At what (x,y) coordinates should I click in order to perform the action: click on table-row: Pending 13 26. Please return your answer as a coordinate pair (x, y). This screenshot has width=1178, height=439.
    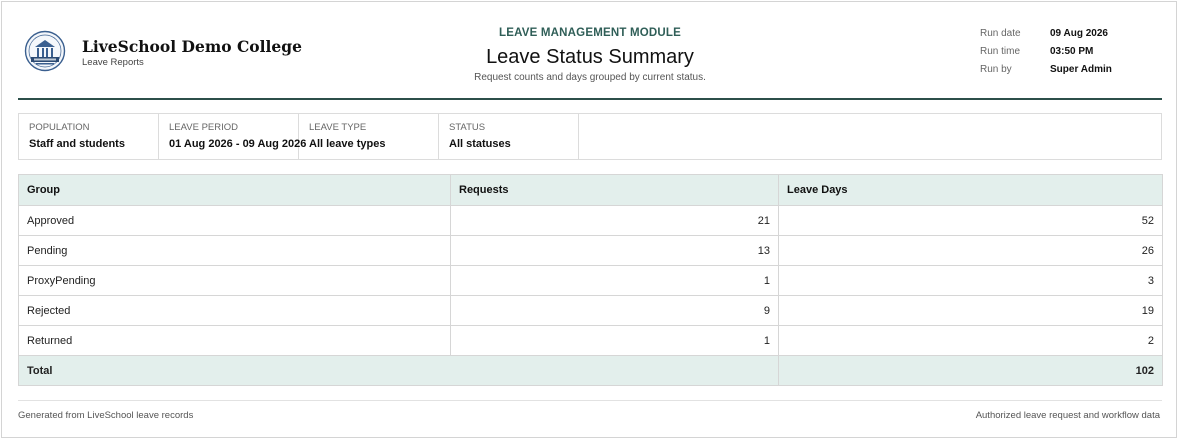
    Looking at the image, I should click on (590, 250).